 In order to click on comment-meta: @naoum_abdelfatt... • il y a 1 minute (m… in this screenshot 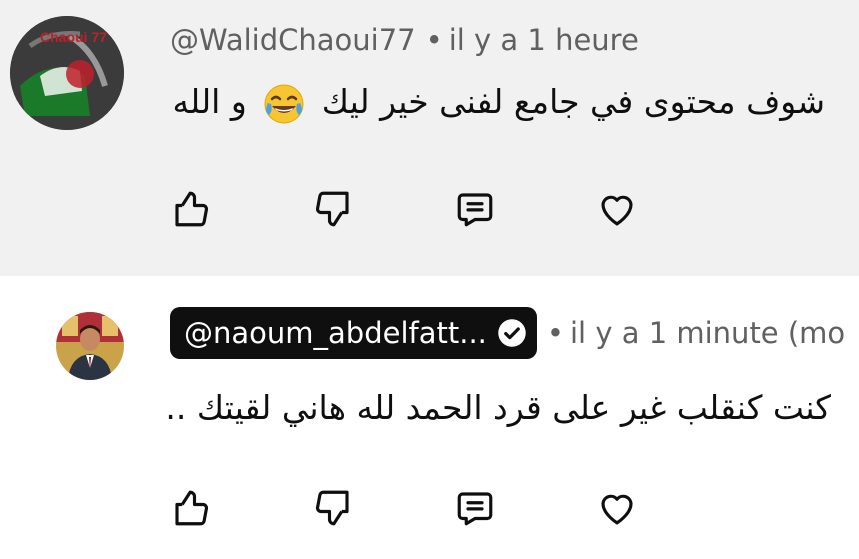, I will do `click(507, 333)`.